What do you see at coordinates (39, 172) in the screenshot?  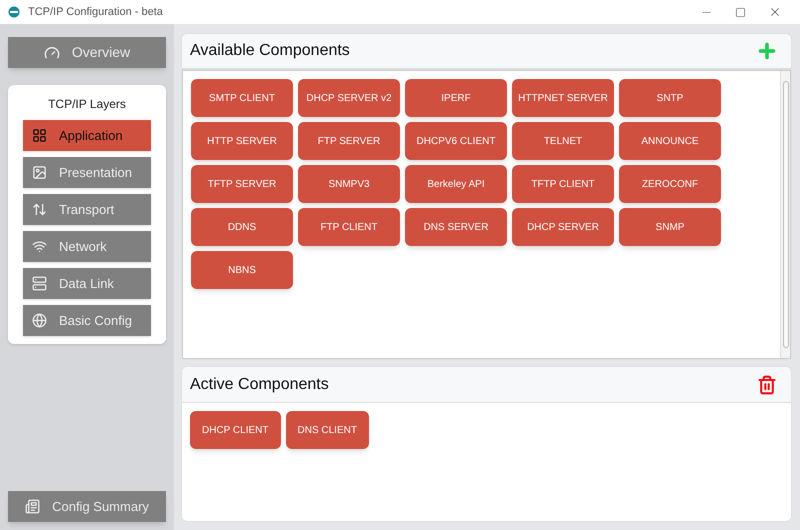 I see `image-icon` at bounding box center [39, 172].